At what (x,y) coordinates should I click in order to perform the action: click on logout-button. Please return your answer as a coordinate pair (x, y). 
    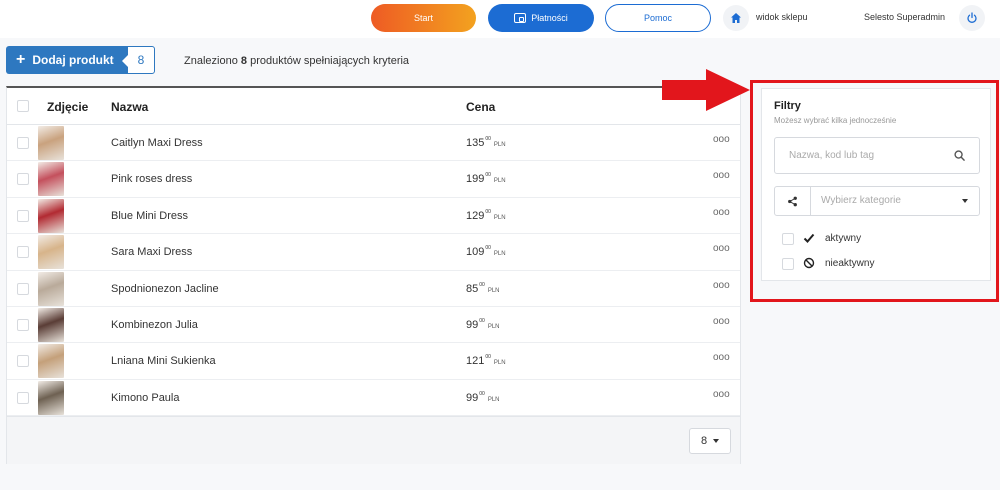
    Looking at the image, I should click on (972, 18).